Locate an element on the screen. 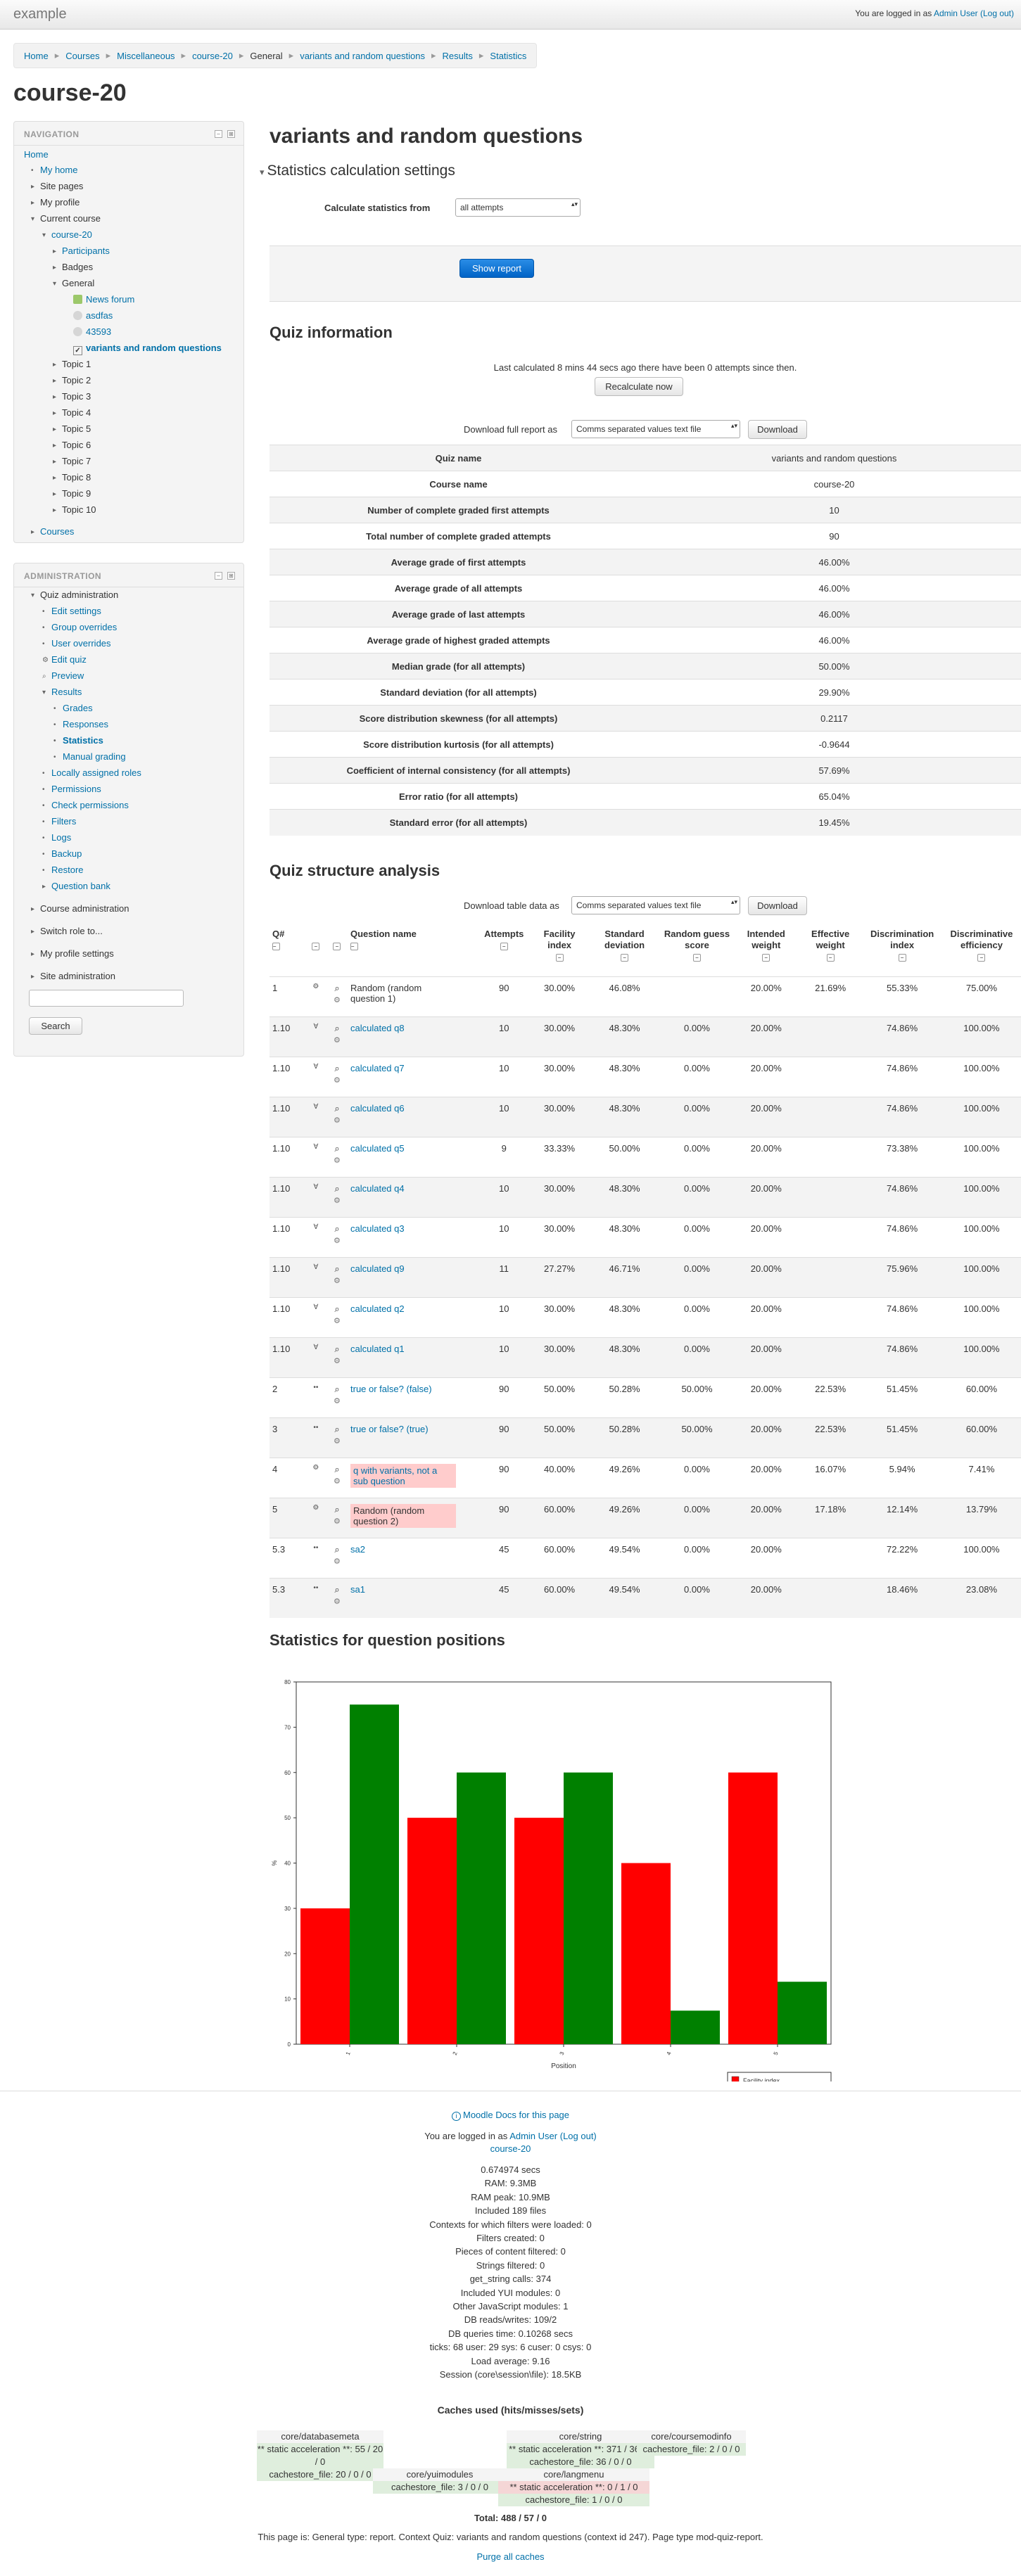 Image resolution: width=1021 pixels, height=2576 pixels. show-report-button: Show report is located at coordinates (496, 268).